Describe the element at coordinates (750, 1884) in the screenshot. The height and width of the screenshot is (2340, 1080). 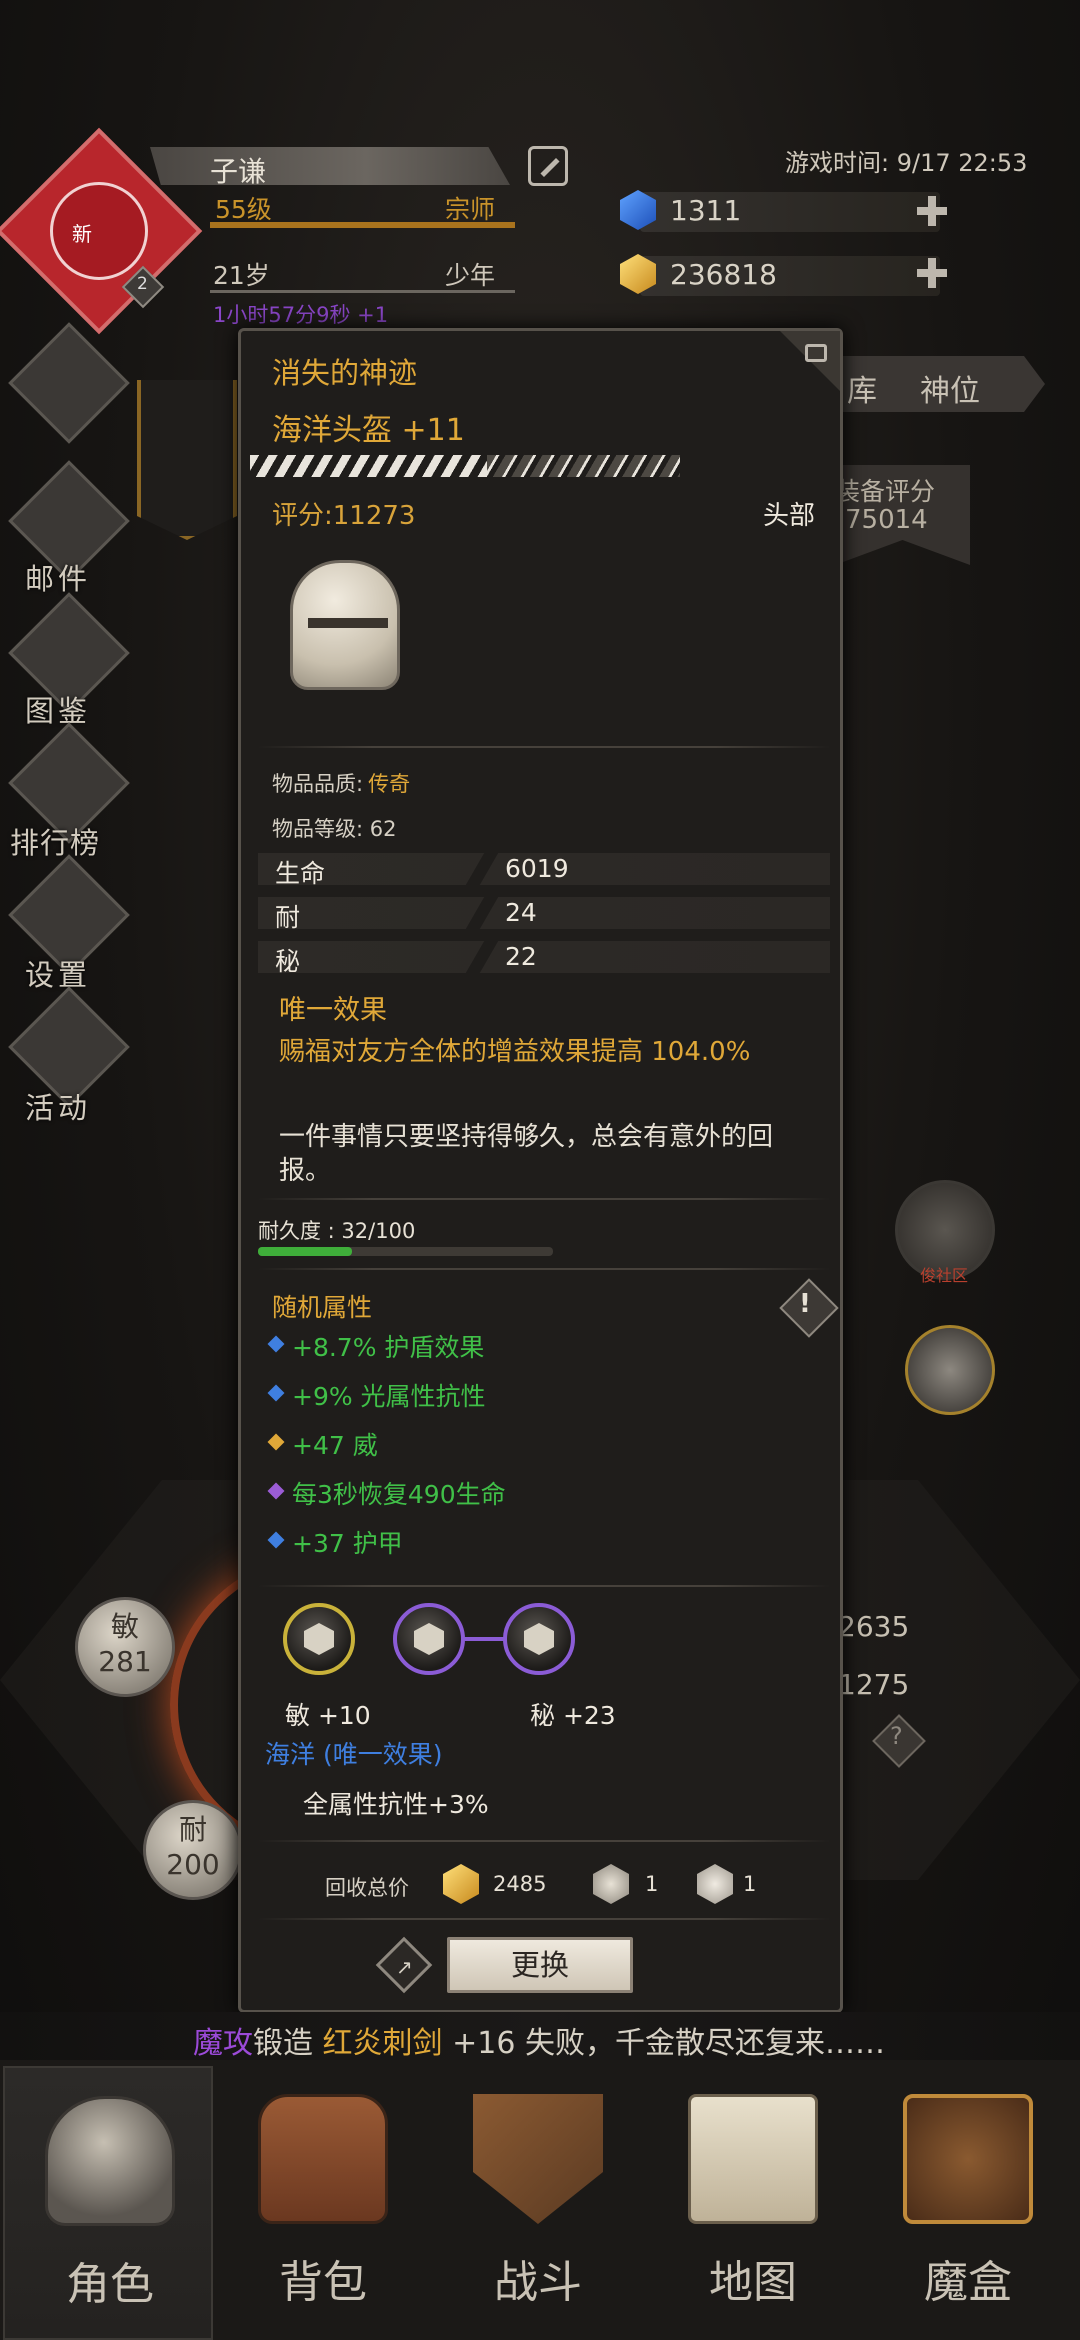
I see `recycle-material-2: 1` at that location.